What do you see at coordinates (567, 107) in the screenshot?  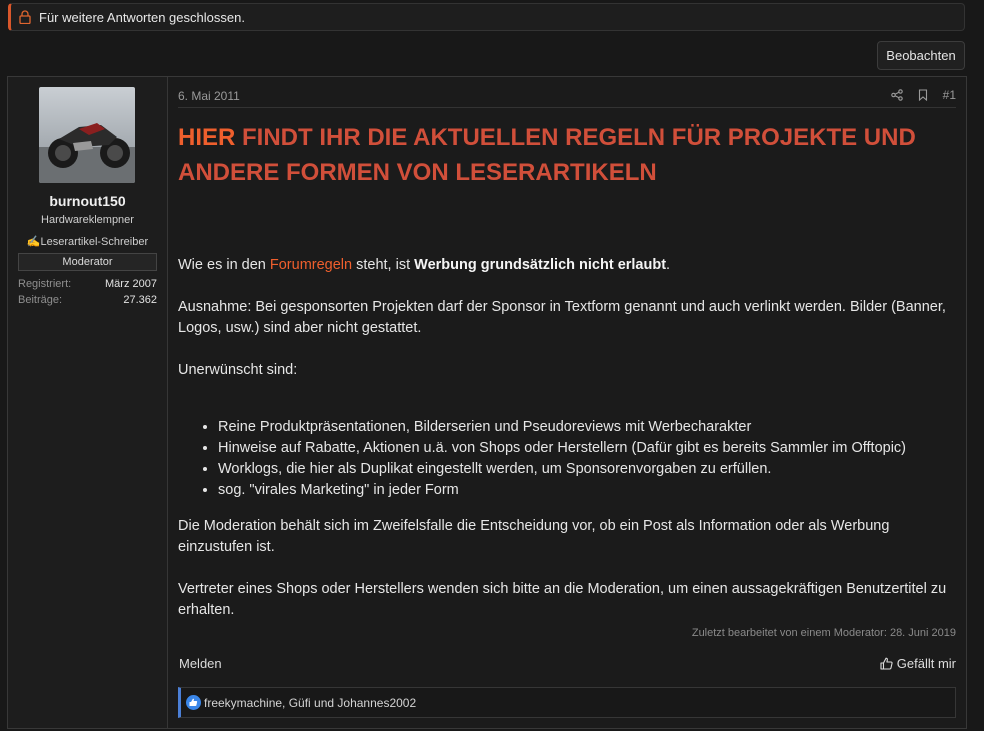 I see `divider` at bounding box center [567, 107].